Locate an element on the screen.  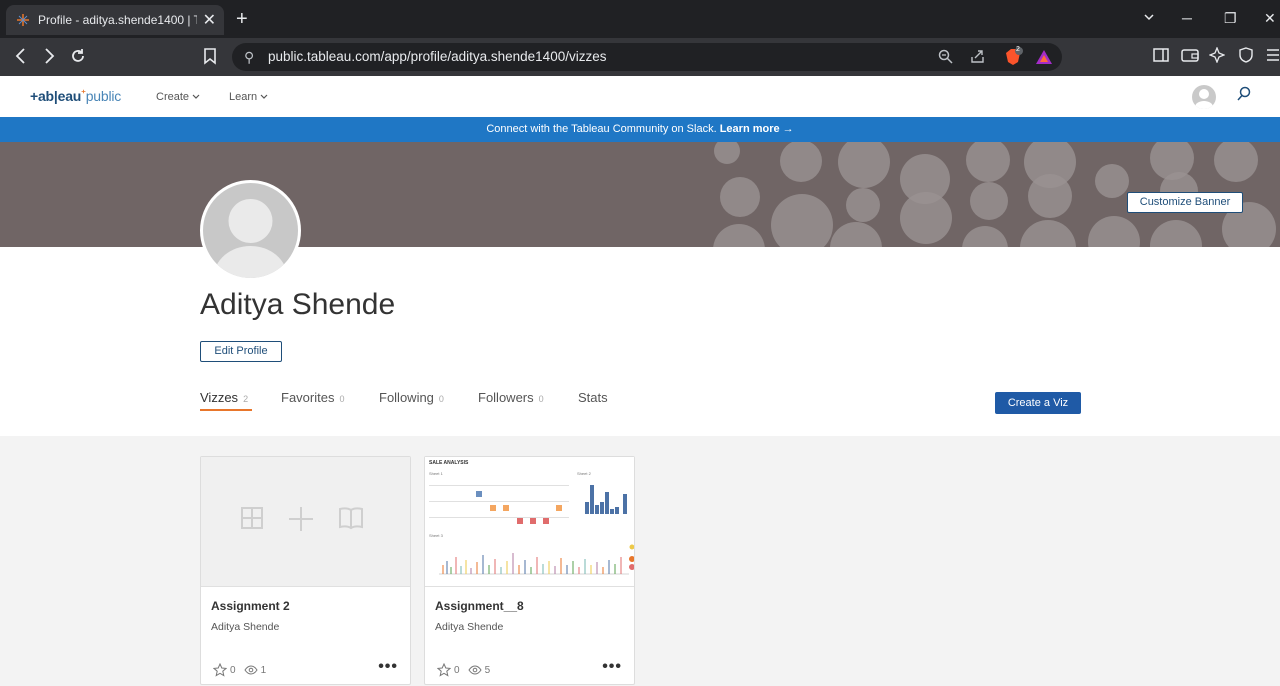
viz-title: Assignment__8 is located at coordinates (479, 606).